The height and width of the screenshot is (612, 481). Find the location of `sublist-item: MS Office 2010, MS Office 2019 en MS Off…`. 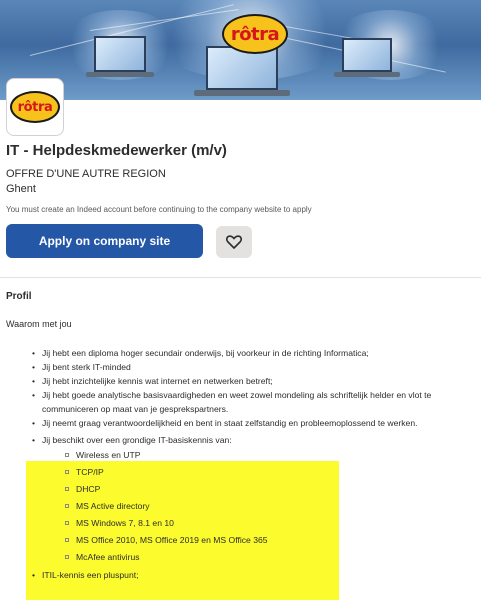

sublist-item: MS Office 2010, MS Office 2019 en MS Off… is located at coordinates (268, 540).